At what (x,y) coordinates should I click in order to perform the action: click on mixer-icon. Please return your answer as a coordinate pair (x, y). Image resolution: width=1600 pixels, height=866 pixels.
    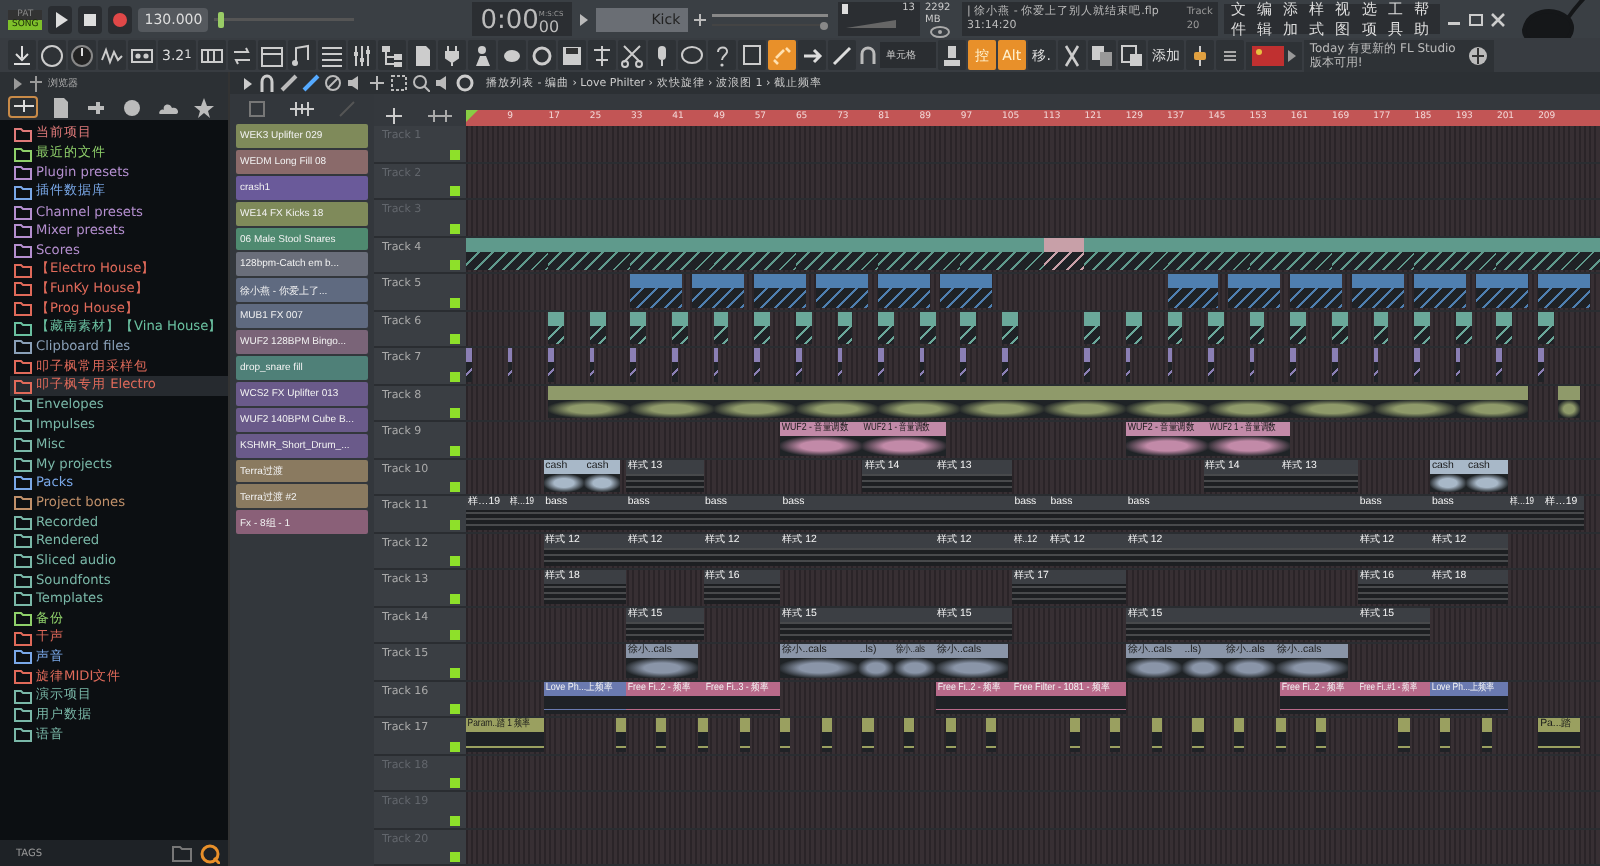
    Looking at the image, I should click on (361, 55).